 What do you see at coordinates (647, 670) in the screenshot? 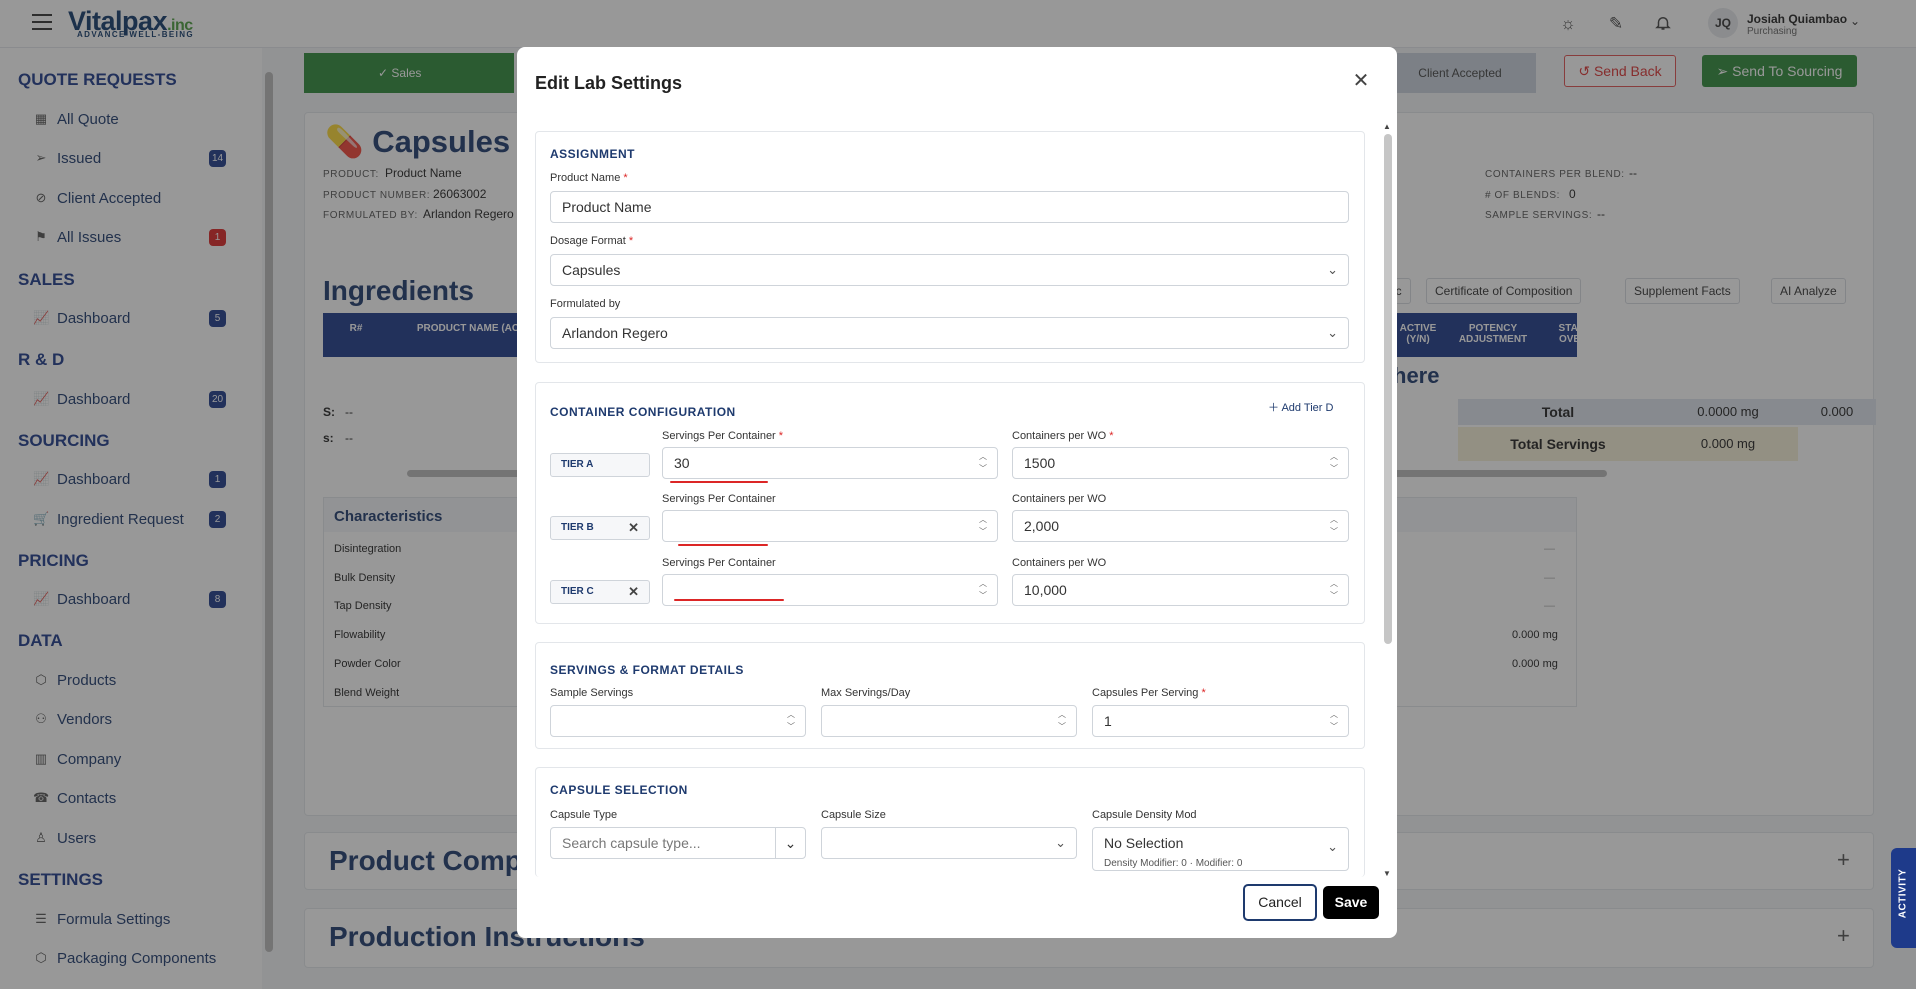
I see `servings-format-title: SERVINGS & FORMAT DETAILS` at bounding box center [647, 670].